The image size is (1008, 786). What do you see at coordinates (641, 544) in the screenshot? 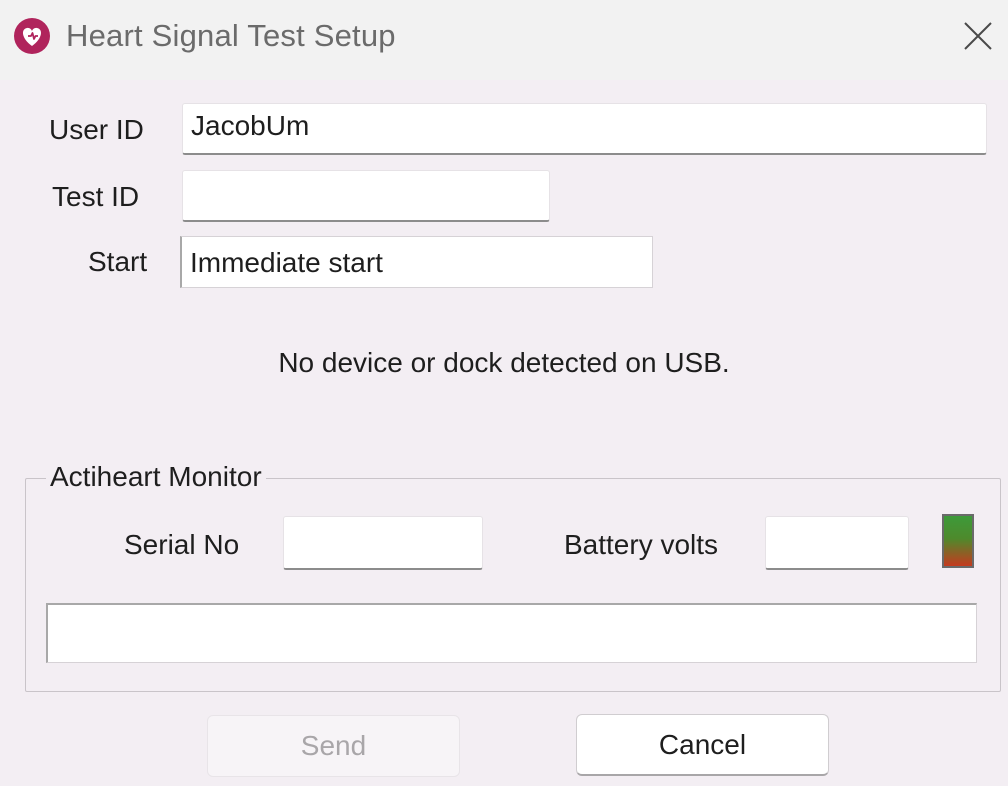
I see `battery-volts-label: Battery volts` at bounding box center [641, 544].